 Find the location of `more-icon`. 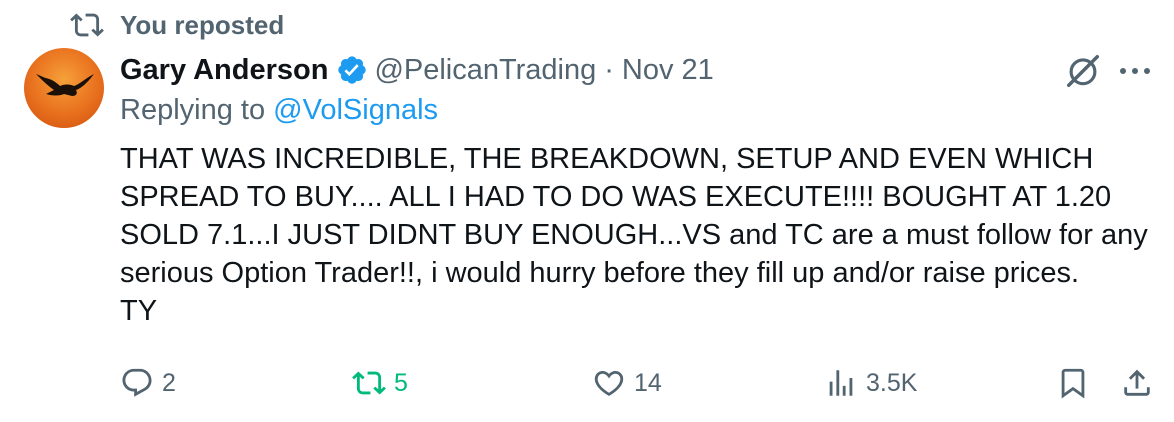

more-icon is located at coordinates (1135, 71).